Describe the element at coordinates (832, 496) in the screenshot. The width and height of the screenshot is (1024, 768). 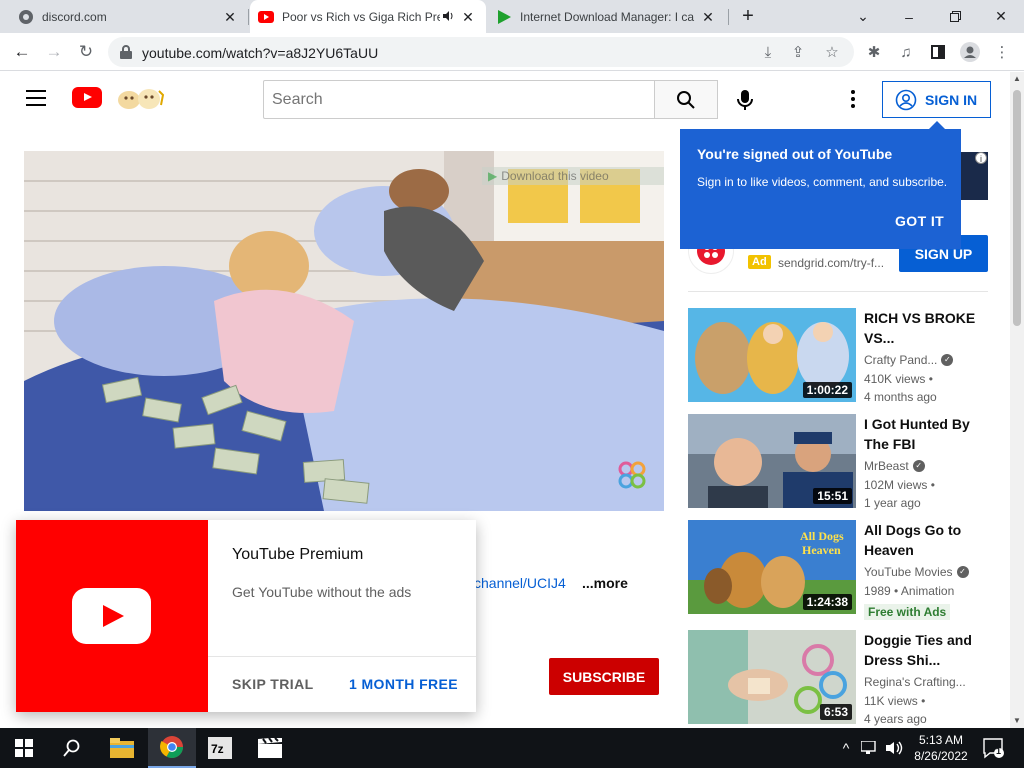
I see `video-duration: 15:51` at that location.